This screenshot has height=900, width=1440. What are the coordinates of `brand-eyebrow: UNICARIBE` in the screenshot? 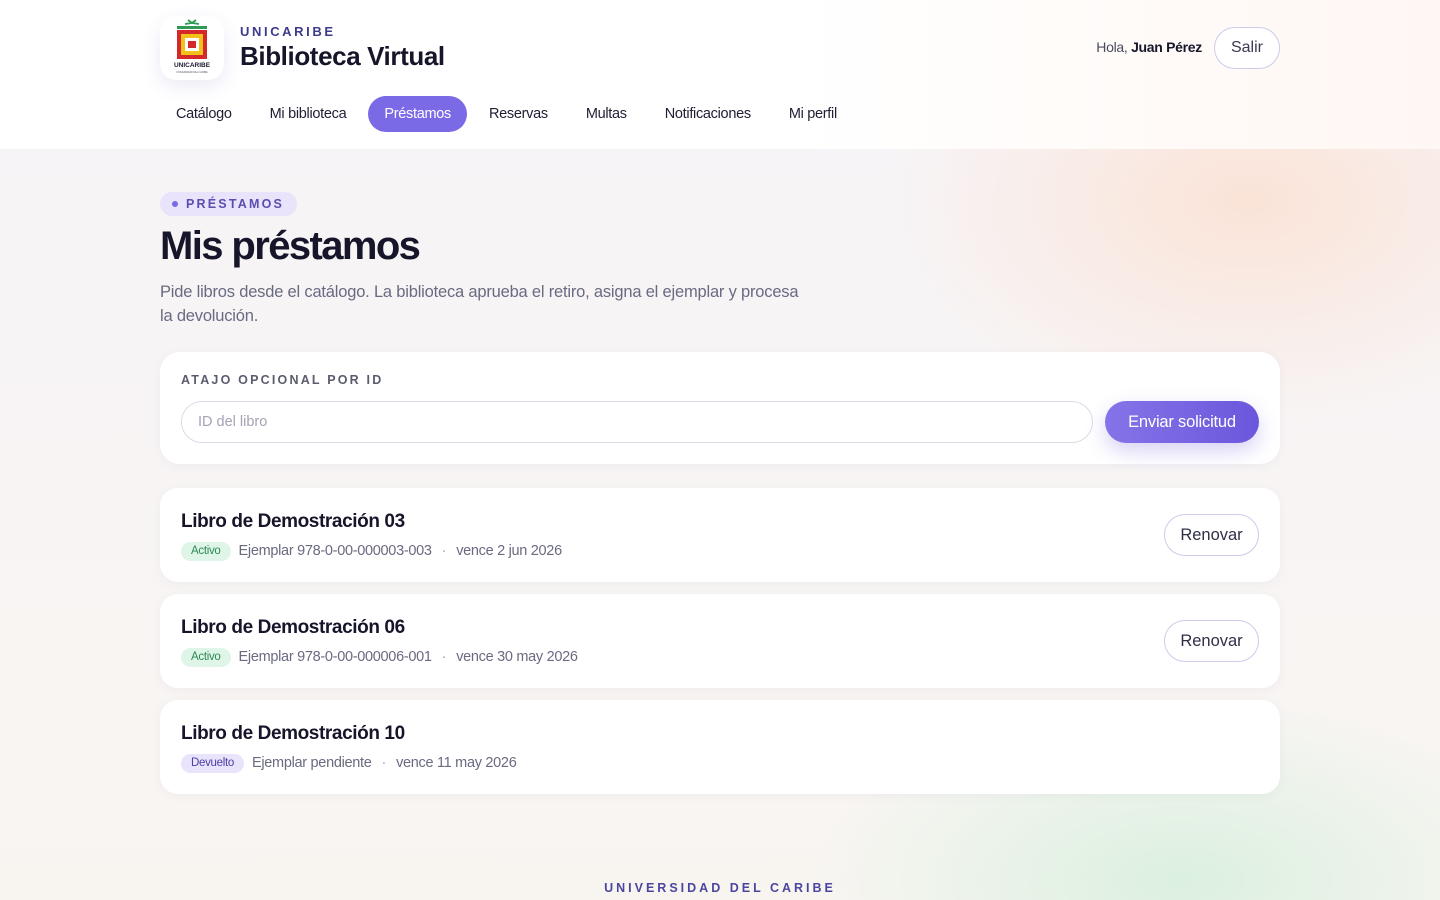 It's located at (288, 31).